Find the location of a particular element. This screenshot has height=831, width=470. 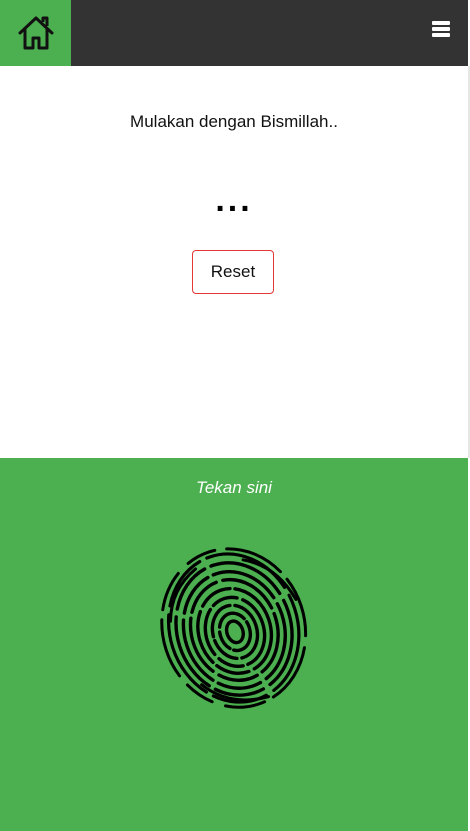

hamburger-menu-icon is located at coordinates (441, 29).